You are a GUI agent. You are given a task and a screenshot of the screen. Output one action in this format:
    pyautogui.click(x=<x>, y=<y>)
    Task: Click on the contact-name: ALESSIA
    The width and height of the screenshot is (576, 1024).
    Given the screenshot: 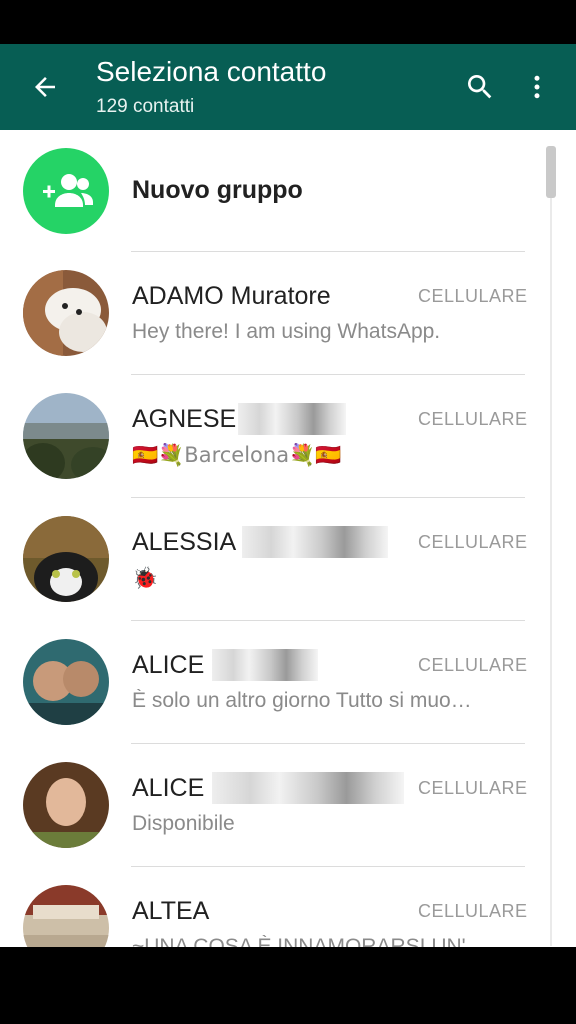 What is the action you would take?
    pyautogui.click(x=184, y=542)
    